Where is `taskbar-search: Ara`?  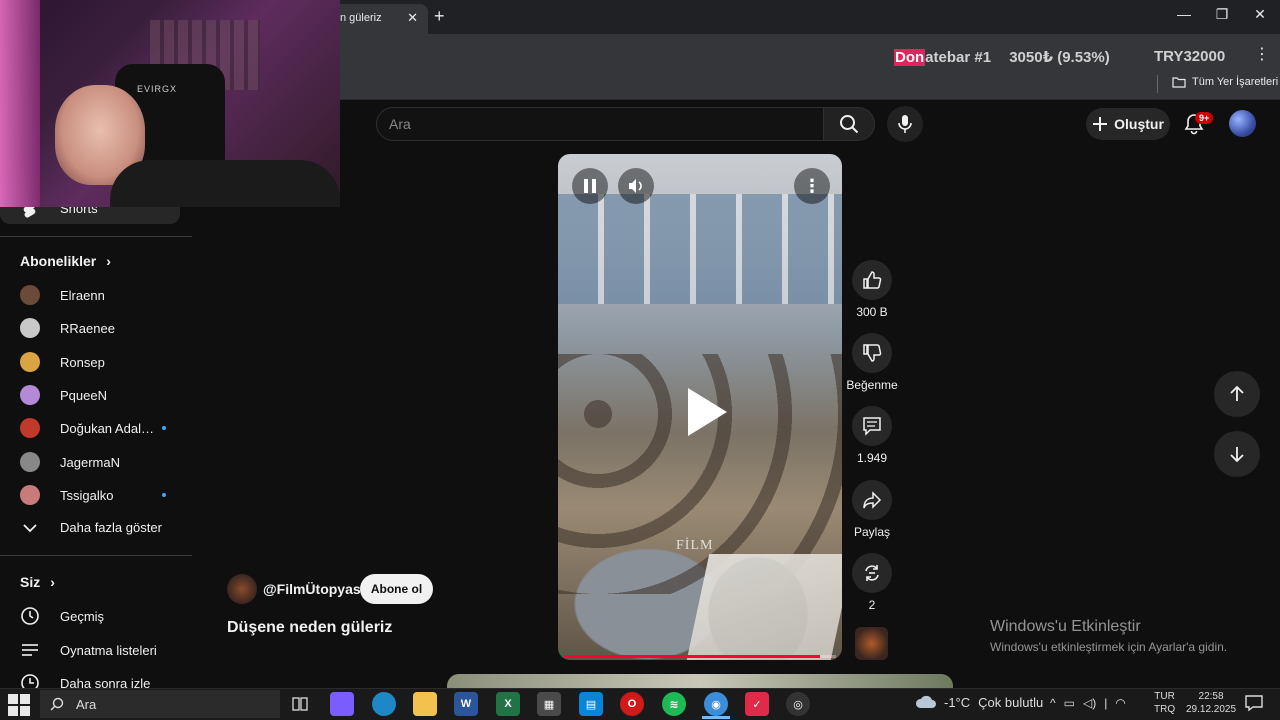 taskbar-search: Ara is located at coordinates (160, 704).